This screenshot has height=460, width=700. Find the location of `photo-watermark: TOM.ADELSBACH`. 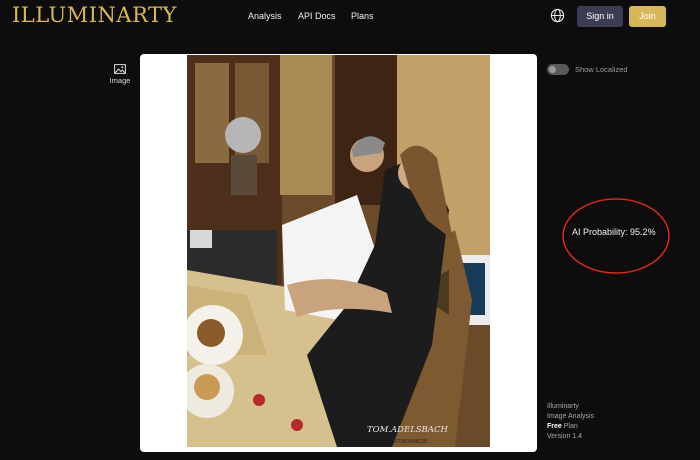

photo-watermark: TOM.ADELSBACH is located at coordinates (407, 430).